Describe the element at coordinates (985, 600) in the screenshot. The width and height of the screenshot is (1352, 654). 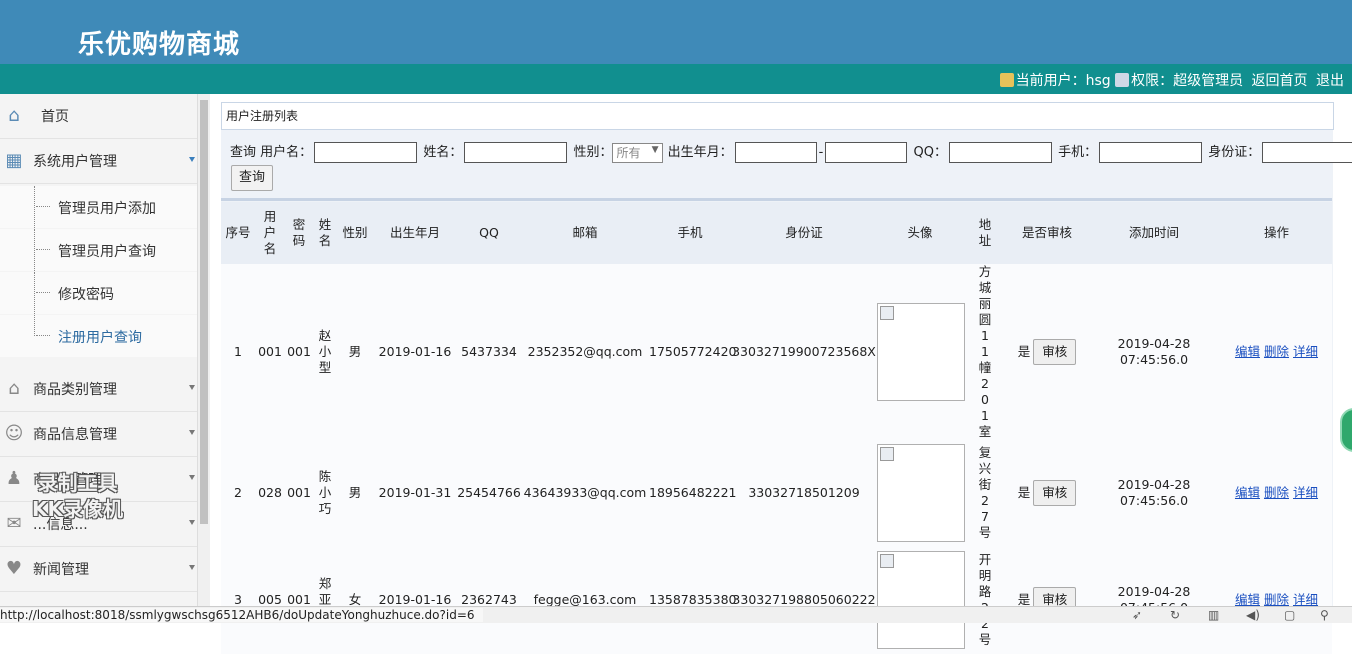
I see `cell-address: 开明路22号` at that location.